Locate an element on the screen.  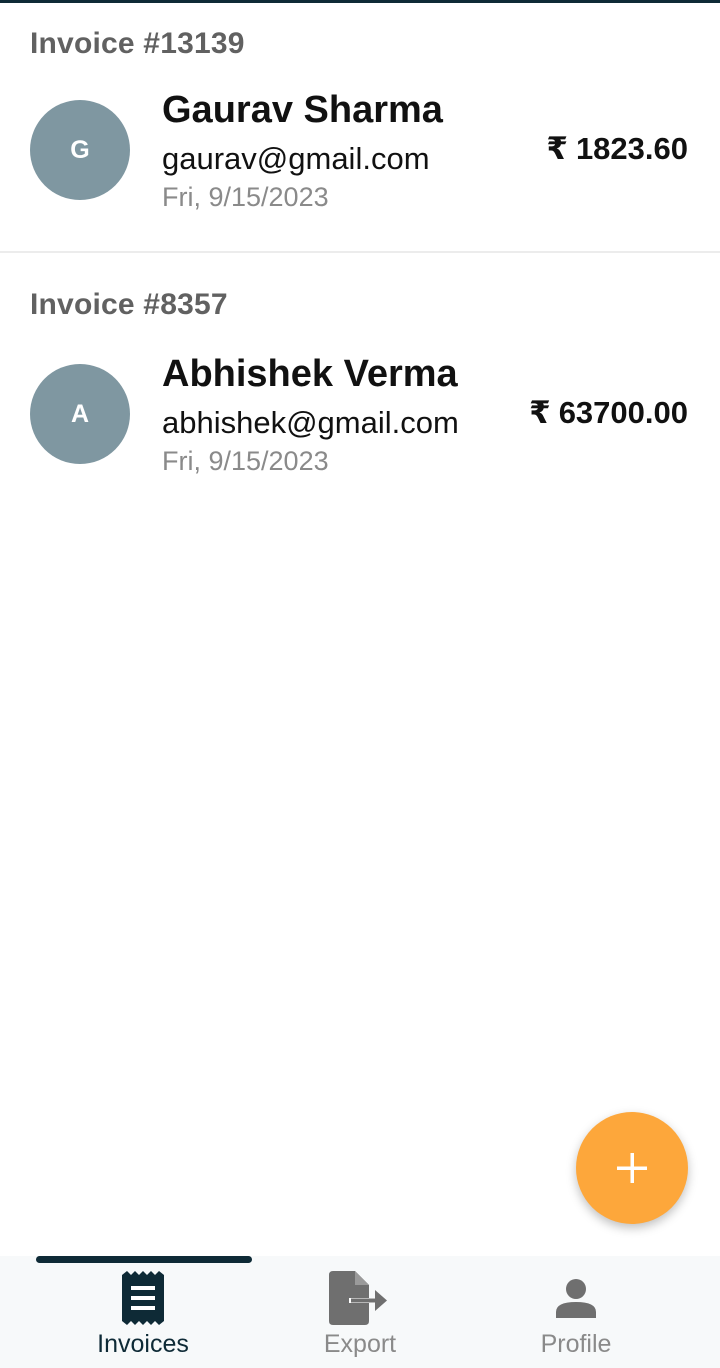
customer-email: gaurav@gmail.com is located at coordinates (296, 158).